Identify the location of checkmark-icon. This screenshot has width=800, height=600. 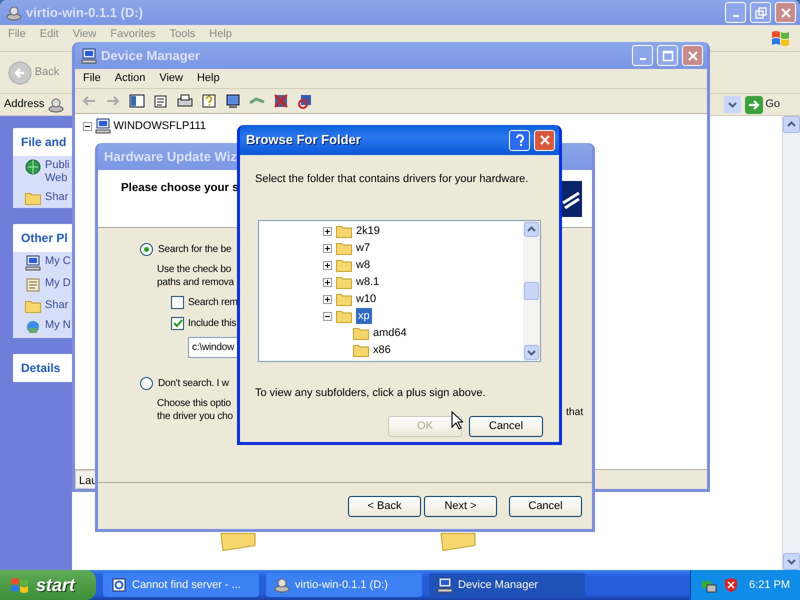
(177, 323).